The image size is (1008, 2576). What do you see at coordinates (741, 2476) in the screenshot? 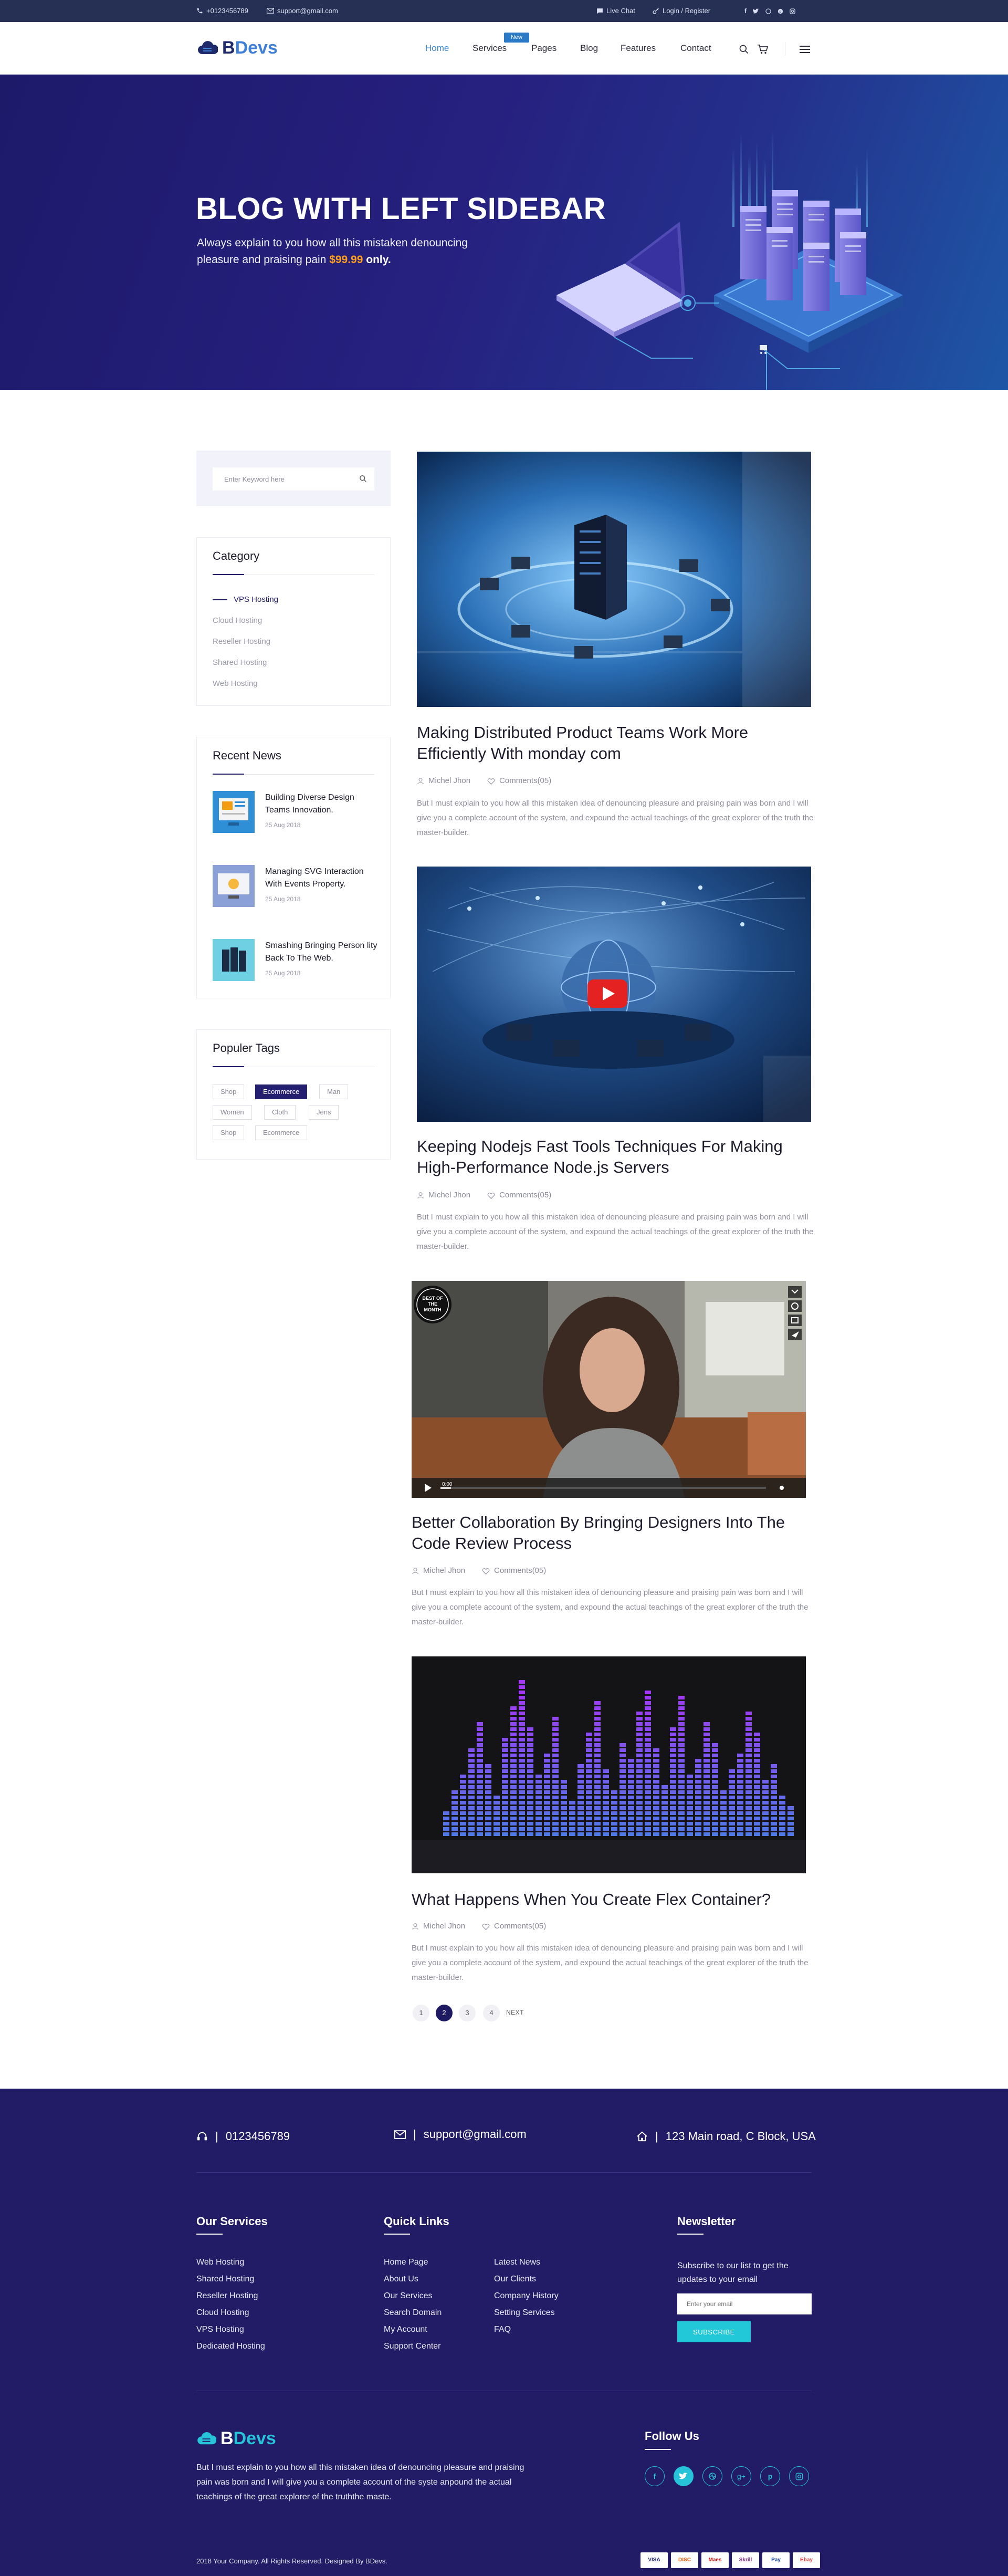
I see `google-plus-icon: g+` at bounding box center [741, 2476].